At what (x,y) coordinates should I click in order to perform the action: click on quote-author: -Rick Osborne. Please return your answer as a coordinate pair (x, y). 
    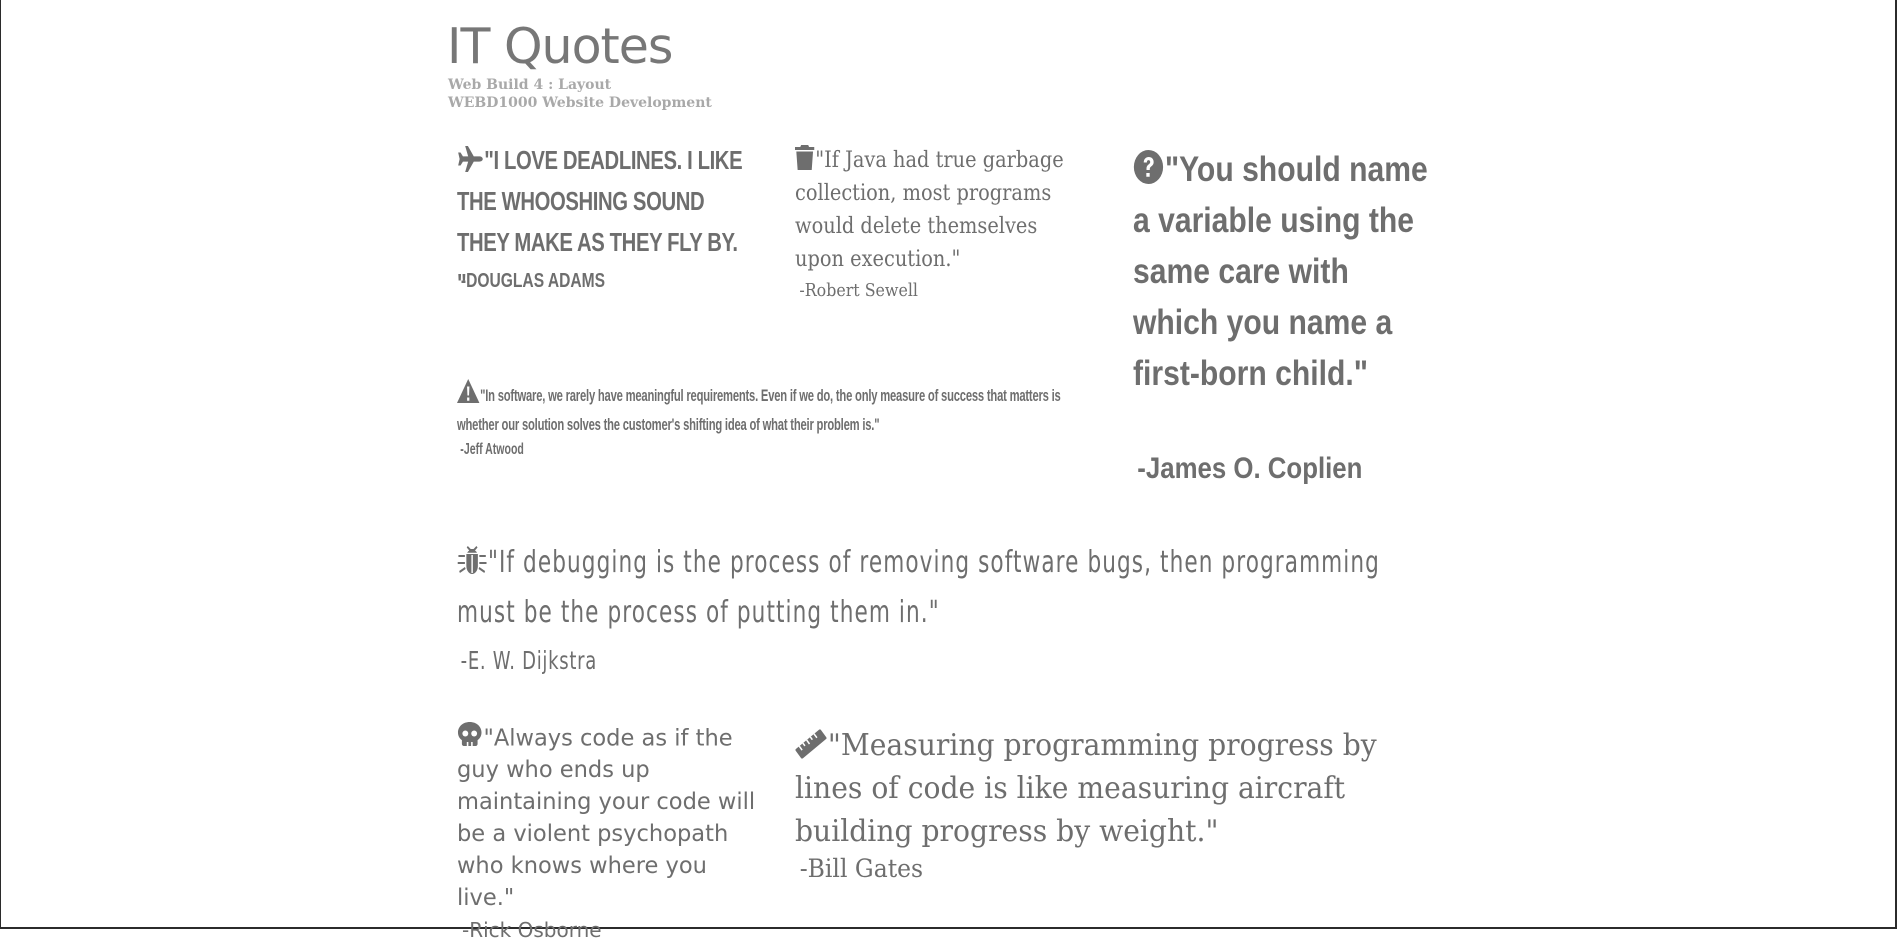
    Looking at the image, I should click on (532, 930).